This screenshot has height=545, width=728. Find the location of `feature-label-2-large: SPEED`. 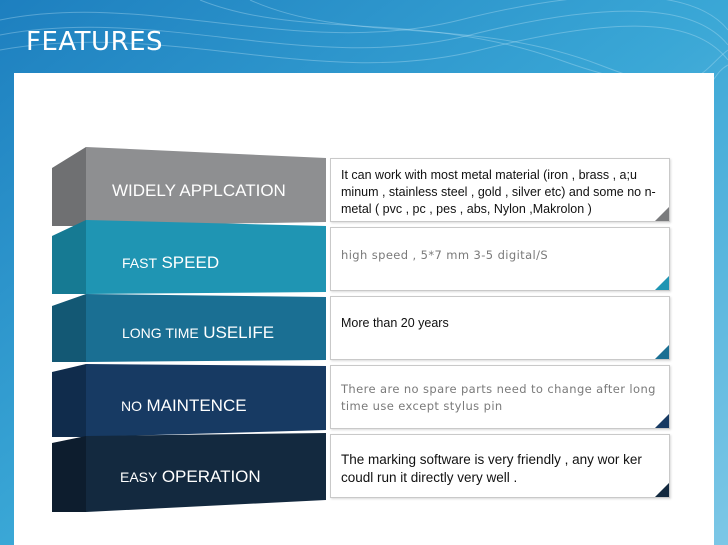

feature-label-2-large: SPEED is located at coordinates (190, 262).